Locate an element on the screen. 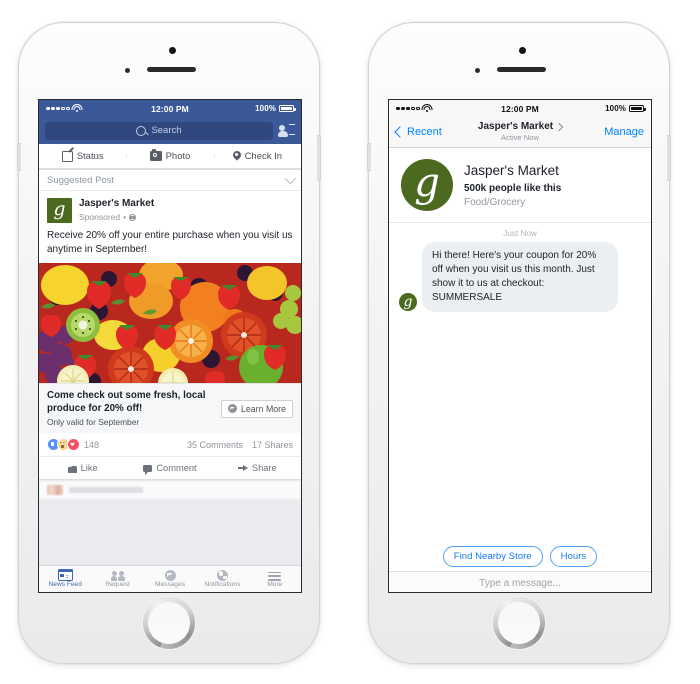 Image resolution: width=700 pixels, height=684 pixels. status-compose-icon is located at coordinates (67, 156).